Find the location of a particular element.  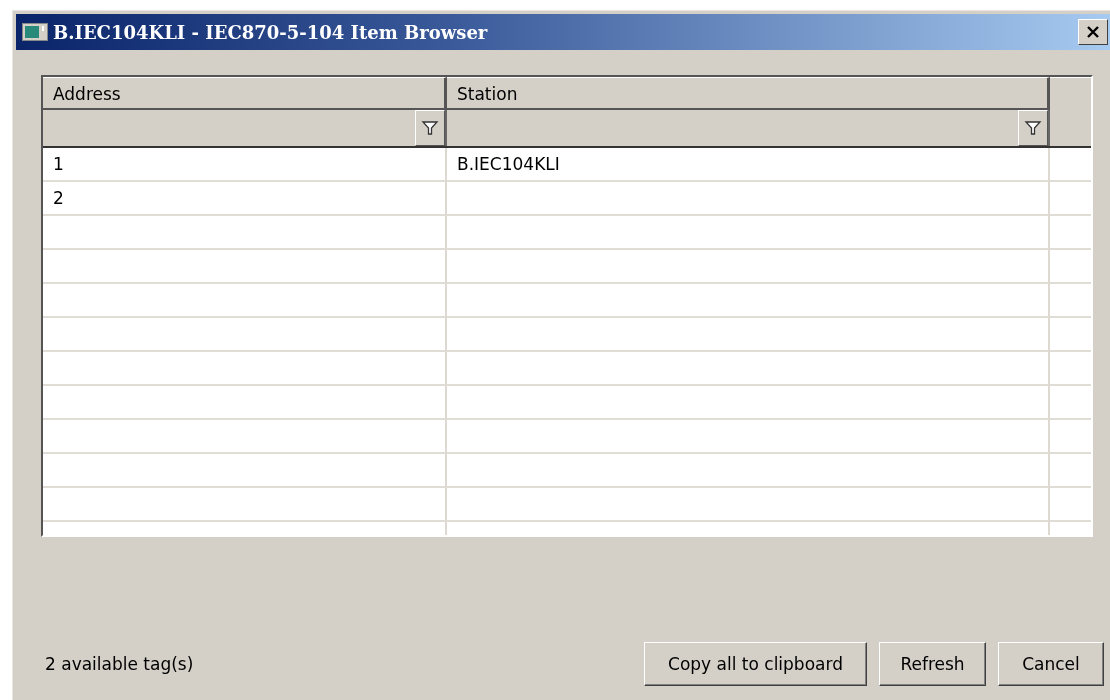

column-header: Address is located at coordinates (245, 93).